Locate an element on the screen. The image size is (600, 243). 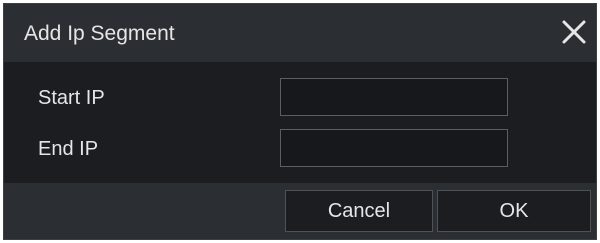
cancel-button: Cancel is located at coordinates (359, 211).